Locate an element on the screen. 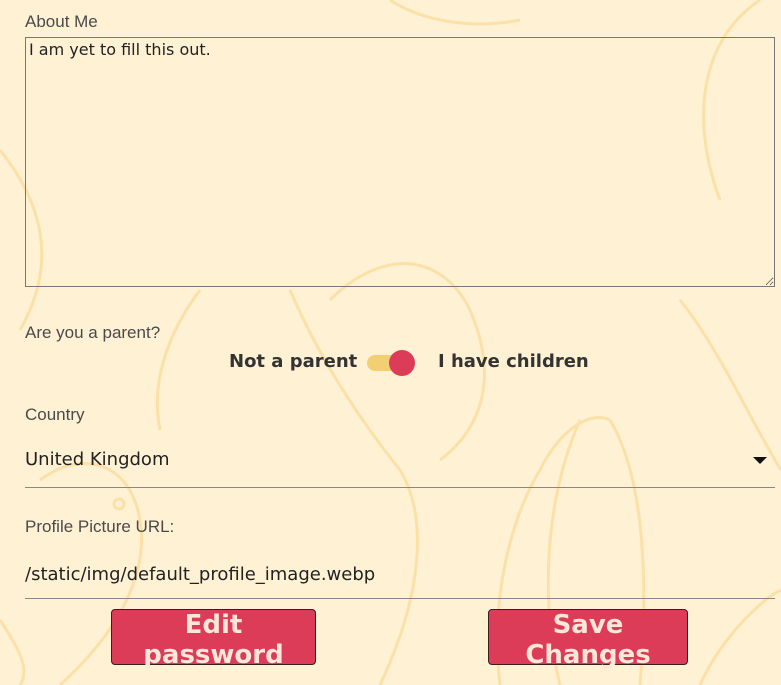 Image resolution: width=781 pixels, height=685 pixels. toggle-knob is located at coordinates (402, 363).